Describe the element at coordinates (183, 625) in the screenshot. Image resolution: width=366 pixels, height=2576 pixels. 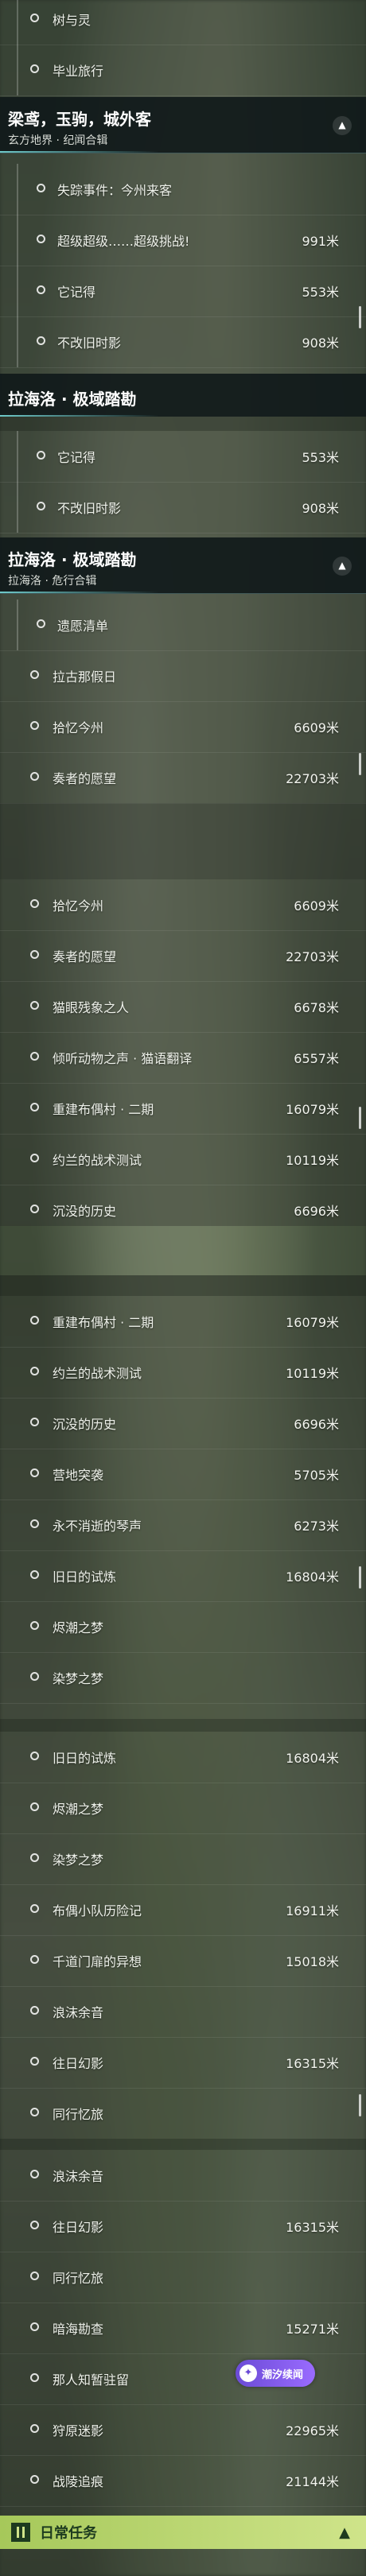
I see `list-item: 遗愿清单` at that location.